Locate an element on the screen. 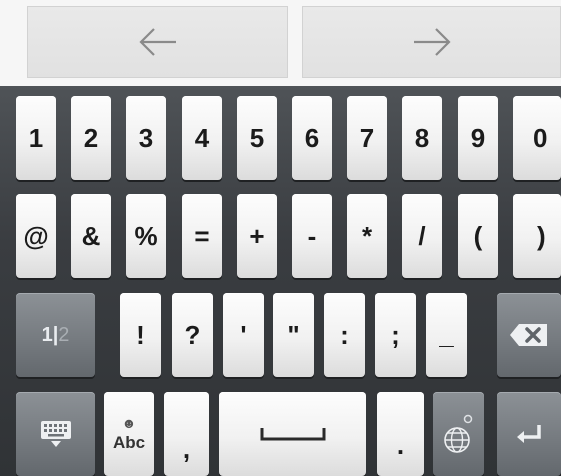 Image resolution: width=561 pixels, height=476 pixels. key-3: 3 is located at coordinates (146, 138).